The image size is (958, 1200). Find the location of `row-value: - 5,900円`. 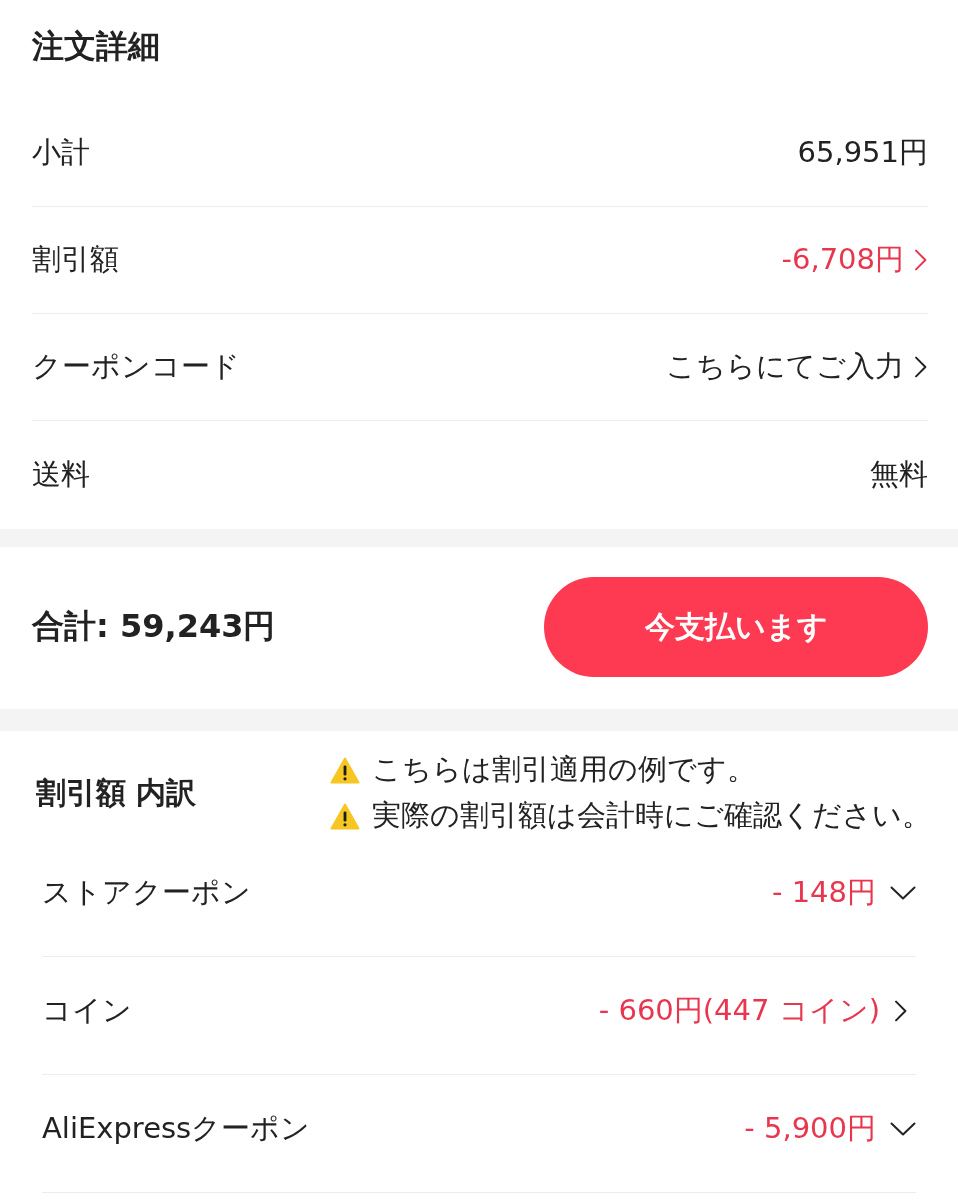

row-value: - 5,900円 is located at coordinates (810, 1128).